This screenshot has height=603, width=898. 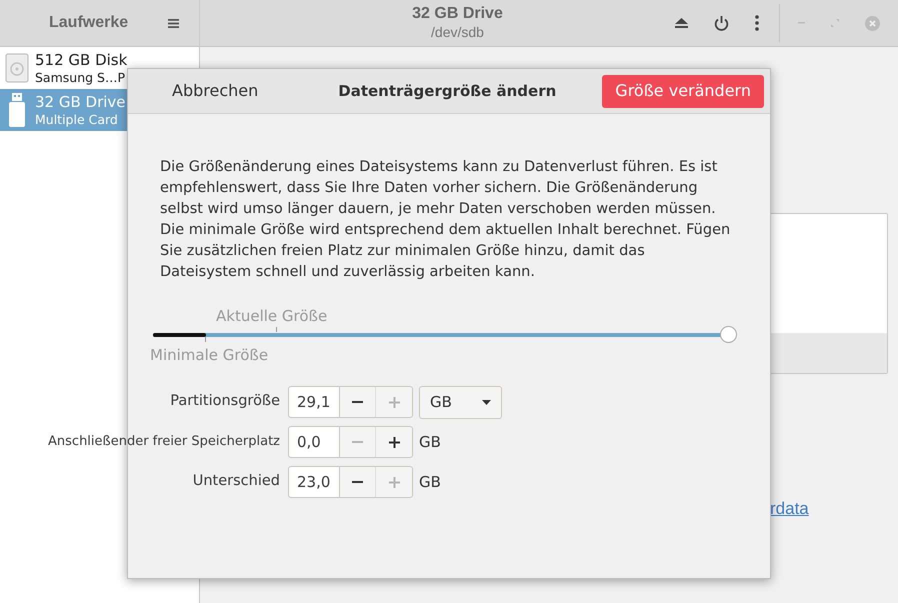 What do you see at coordinates (683, 91) in the screenshot?
I see `resize-button: Größe verändern` at bounding box center [683, 91].